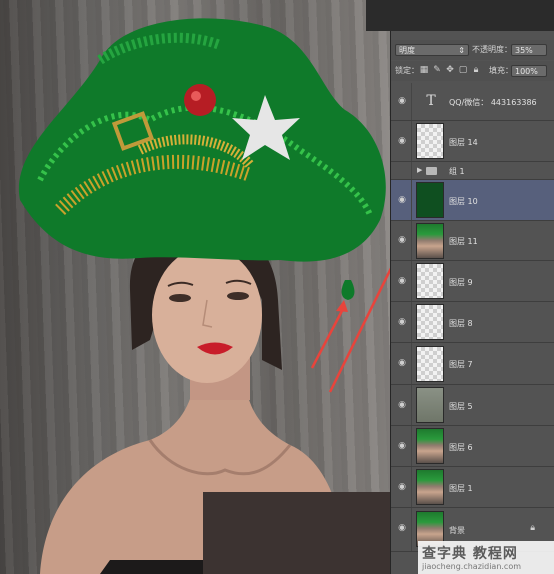 The image size is (554, 574). What do you see at coordinates (431, 171) in the screenshot?
I see `folder-icon` at bounding box center [431, 171].